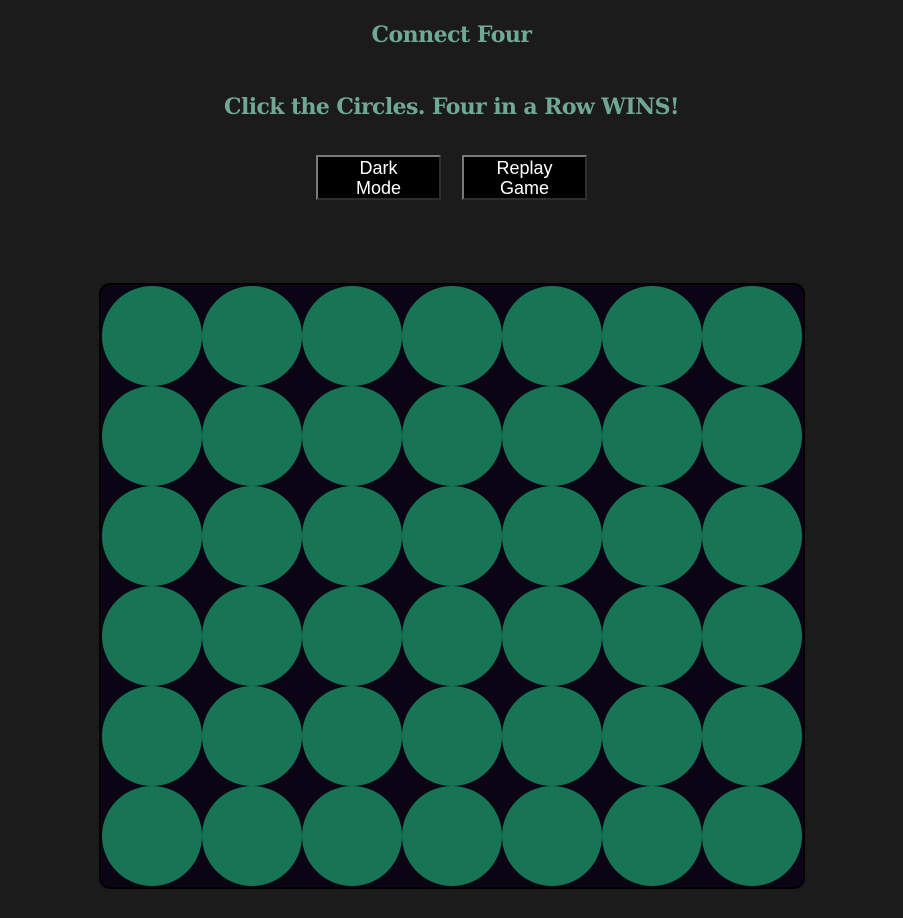  Describe the element at coordinates (452, 107) in the screenshot. I see `instructions-heading: Click the Circles. Four in a Row WINS!` at that location.